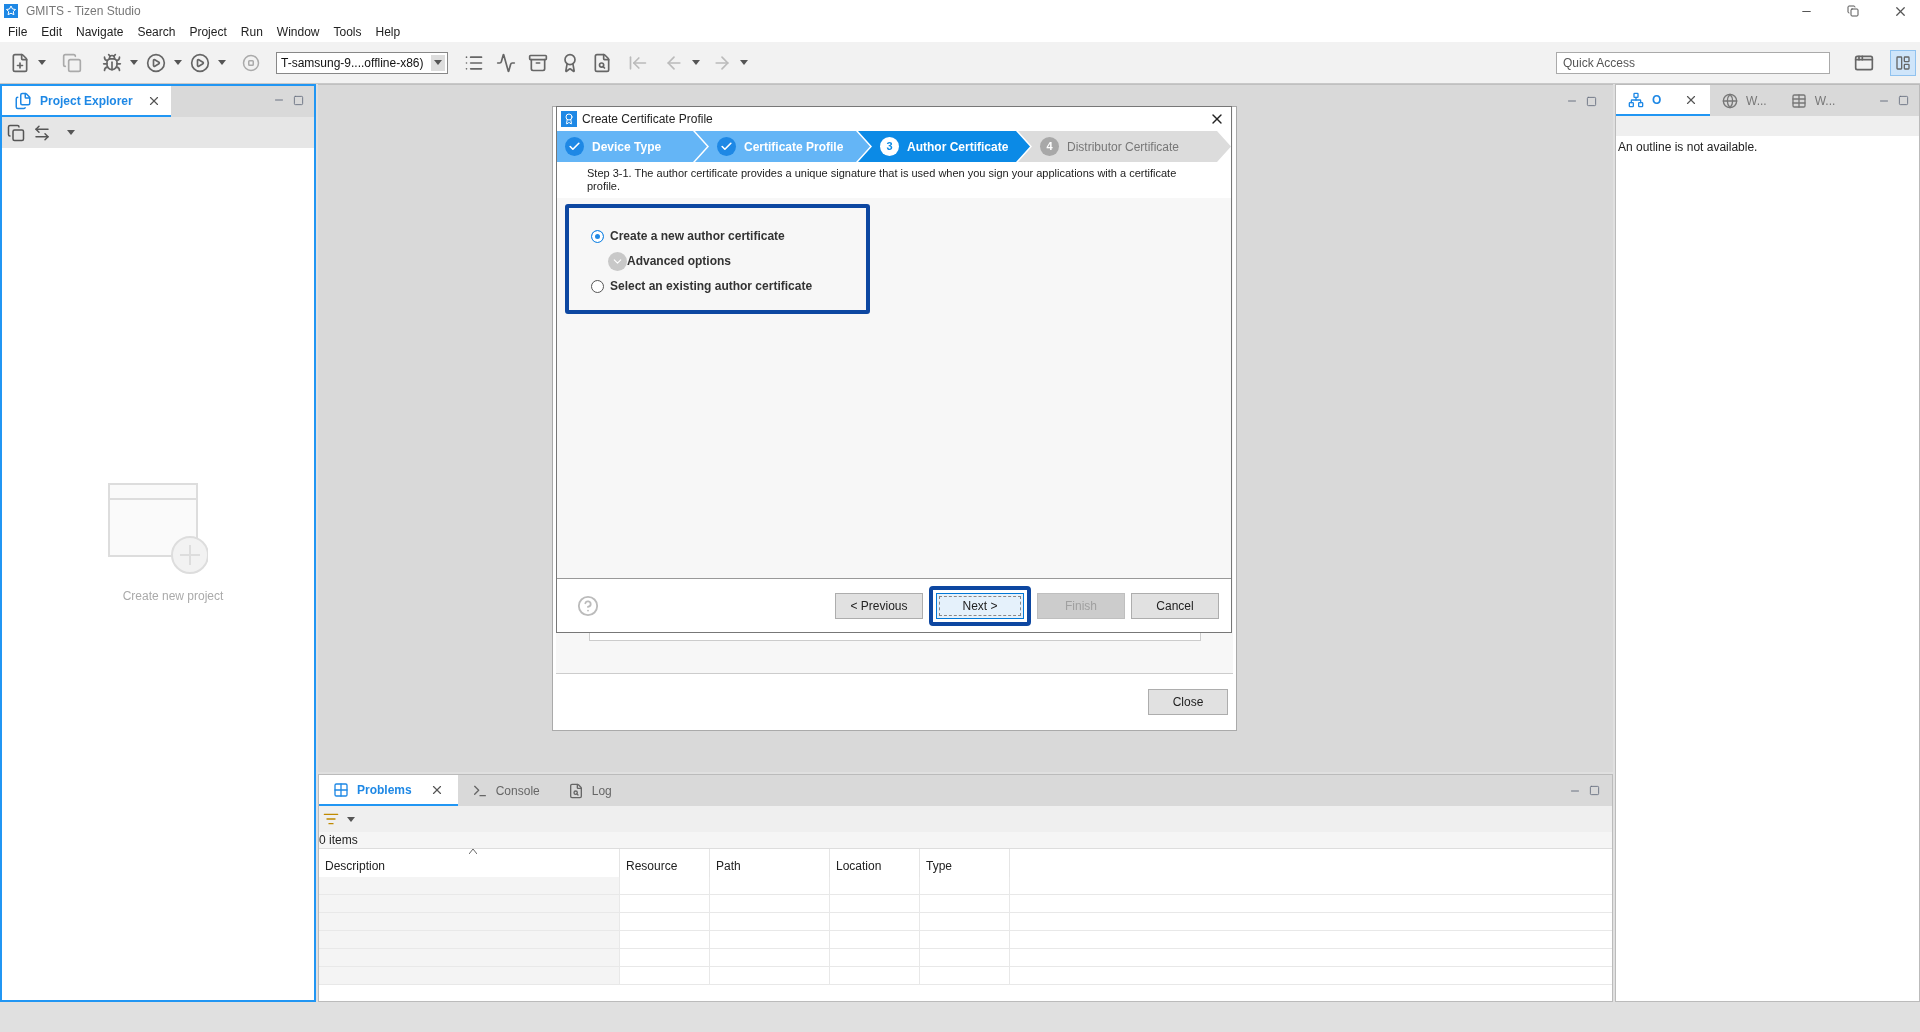 The image size is (1920, 1032). I want to click on perspective-button, so click(1903, 62).